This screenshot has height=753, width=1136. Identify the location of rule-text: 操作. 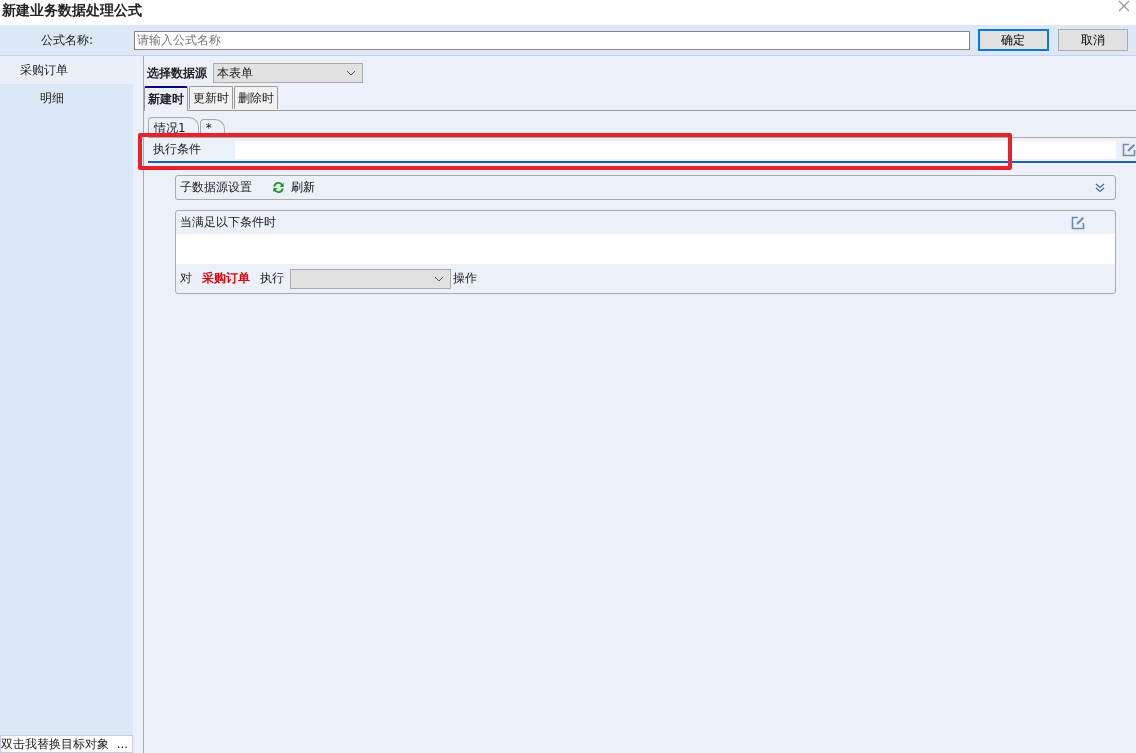
(465, 278).